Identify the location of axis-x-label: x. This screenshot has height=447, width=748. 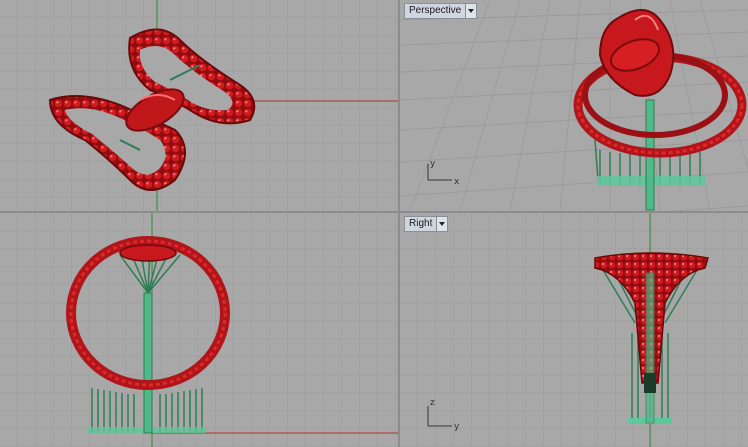
(457, 182).